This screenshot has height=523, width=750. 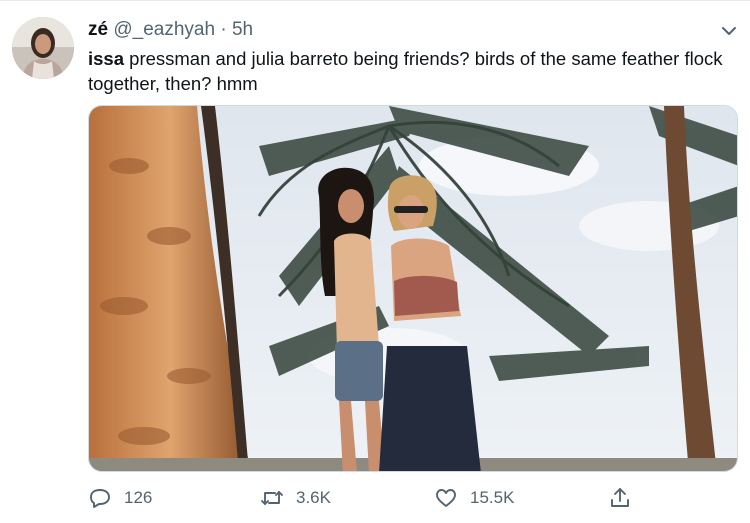 I want to click on avatar, so click(x=43, y=48).